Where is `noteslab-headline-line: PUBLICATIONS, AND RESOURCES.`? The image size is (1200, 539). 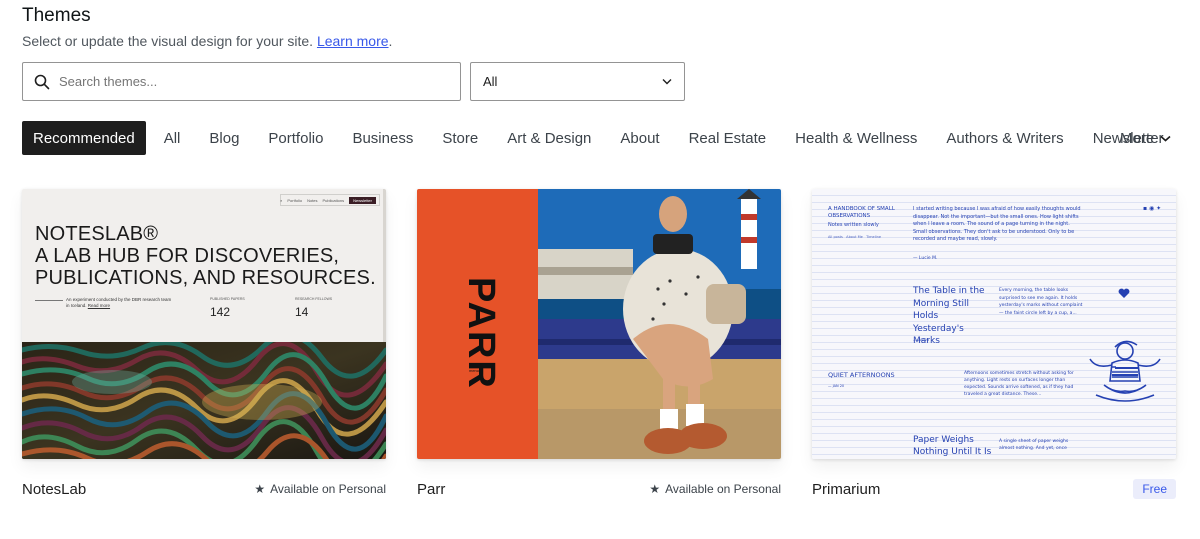 noteslab-headline-line: PUBLICATIONS, AND RESOURCES. is located at coordinates (205, 278).